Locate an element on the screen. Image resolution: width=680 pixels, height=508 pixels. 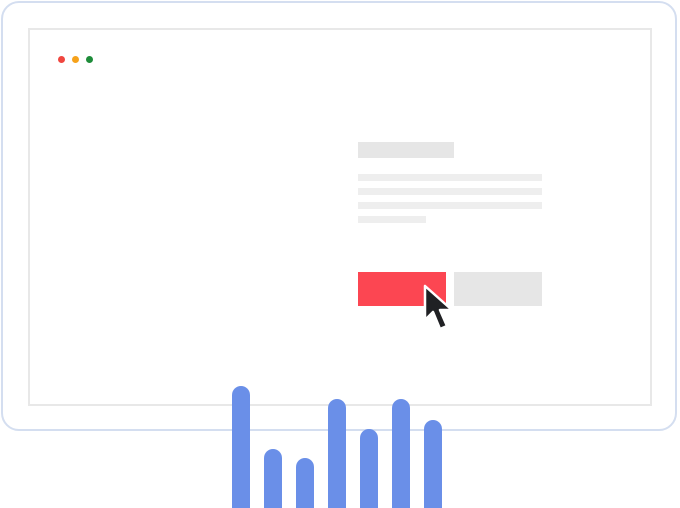
secondary-button is located at coordinates (498, 289).